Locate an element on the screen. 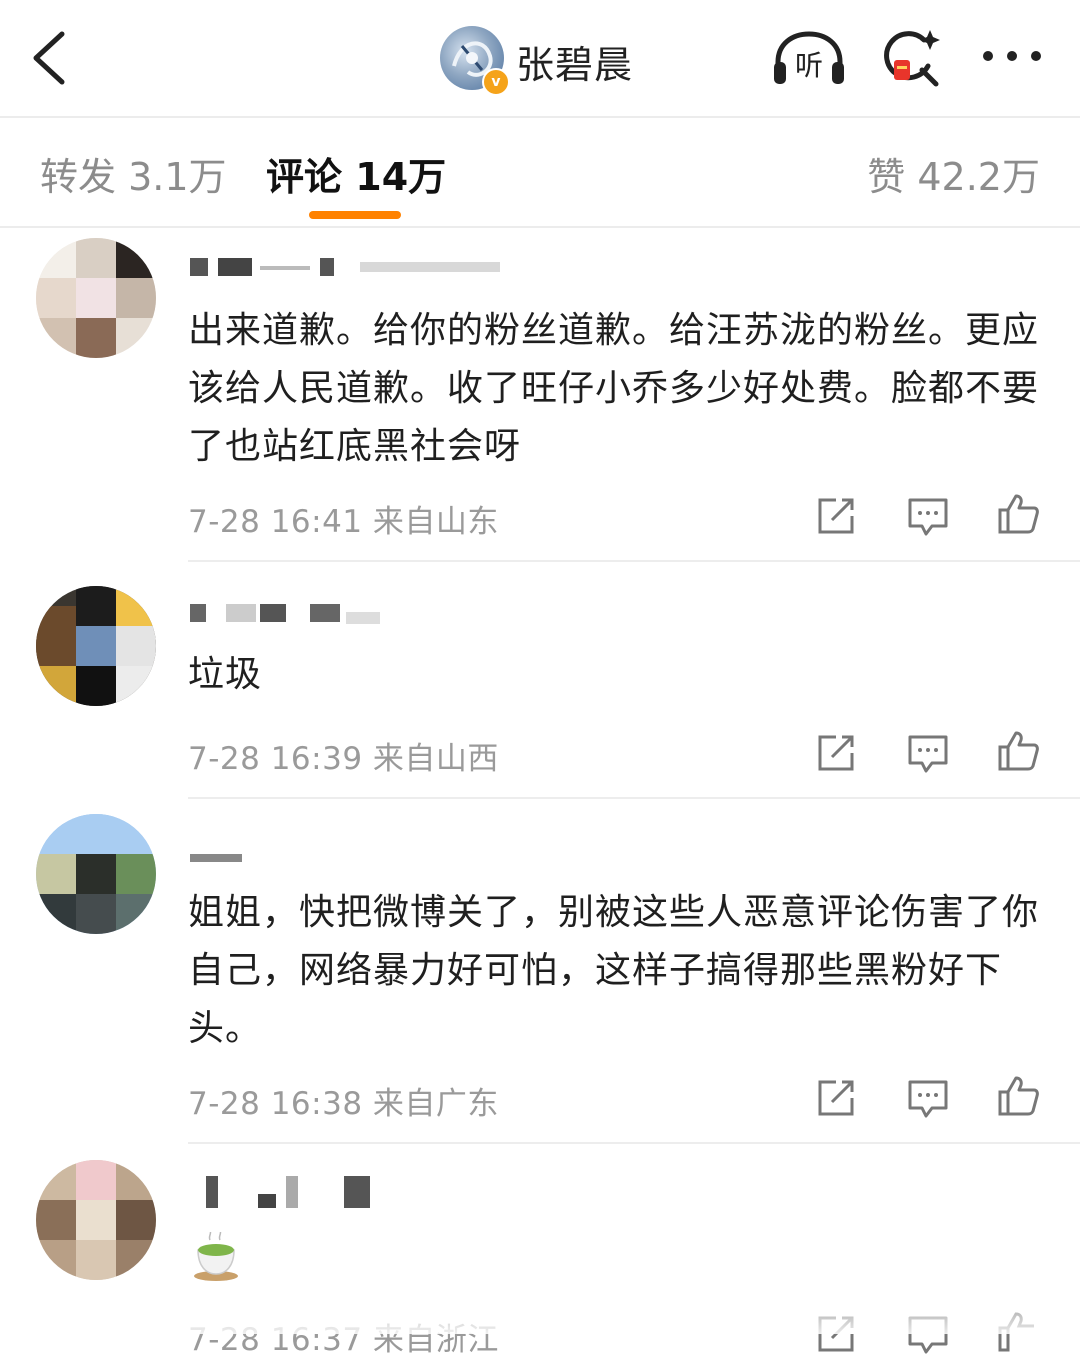  more-options-icon is located at coordinates (1012, 56).